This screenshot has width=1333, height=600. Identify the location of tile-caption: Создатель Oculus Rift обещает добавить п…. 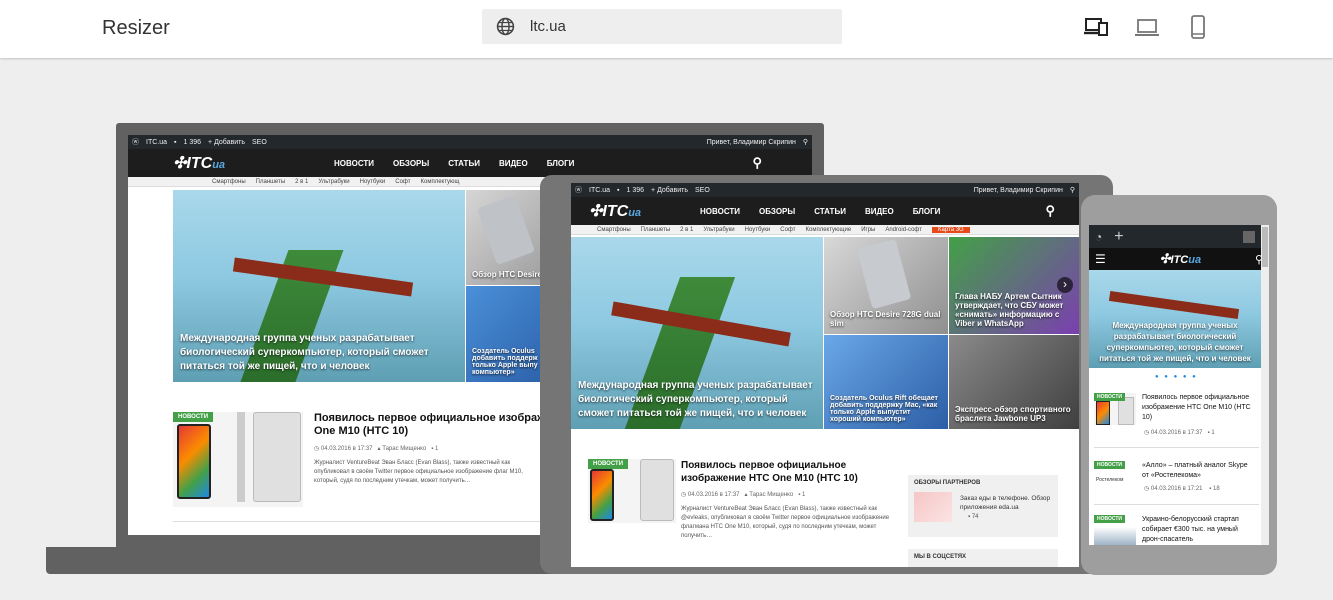
(884, 409).